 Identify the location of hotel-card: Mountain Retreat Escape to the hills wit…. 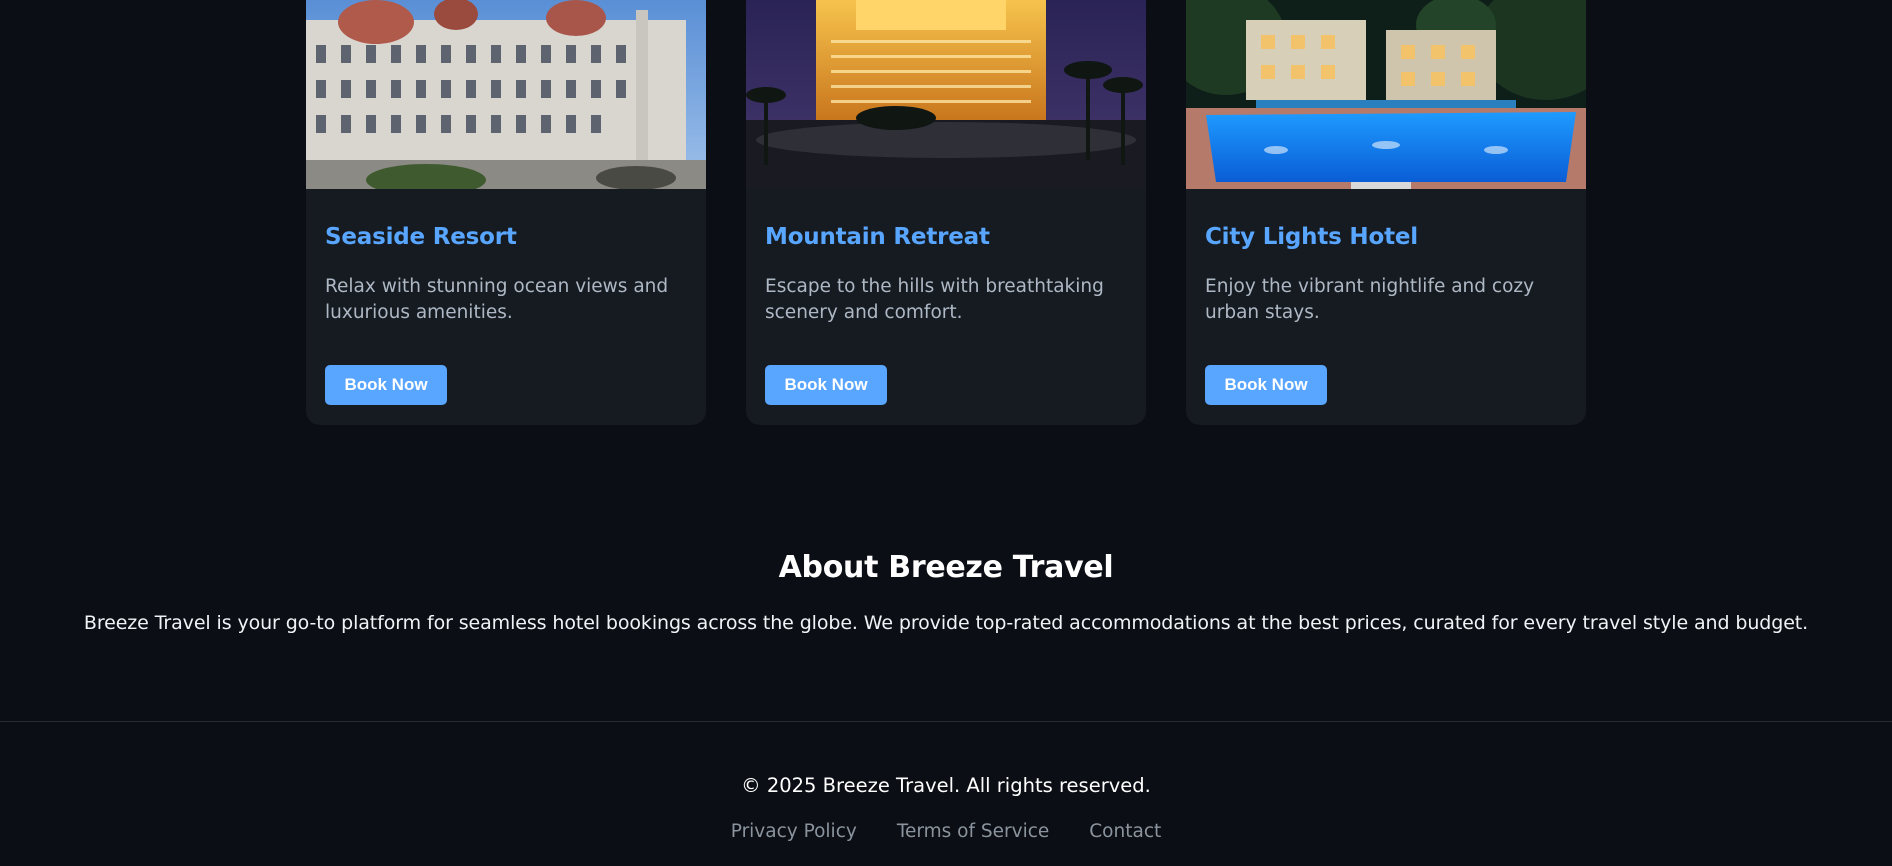
(946, 212).